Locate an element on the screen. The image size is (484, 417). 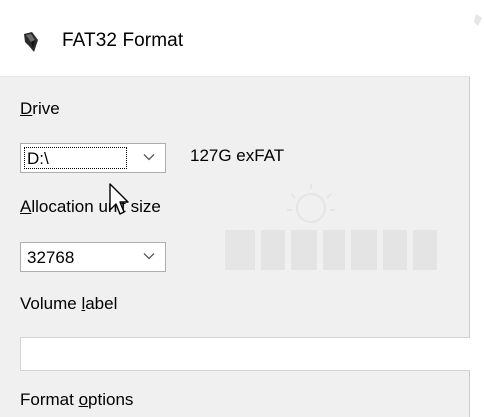
drive-label: Drive is located at coordinates (40, 109).